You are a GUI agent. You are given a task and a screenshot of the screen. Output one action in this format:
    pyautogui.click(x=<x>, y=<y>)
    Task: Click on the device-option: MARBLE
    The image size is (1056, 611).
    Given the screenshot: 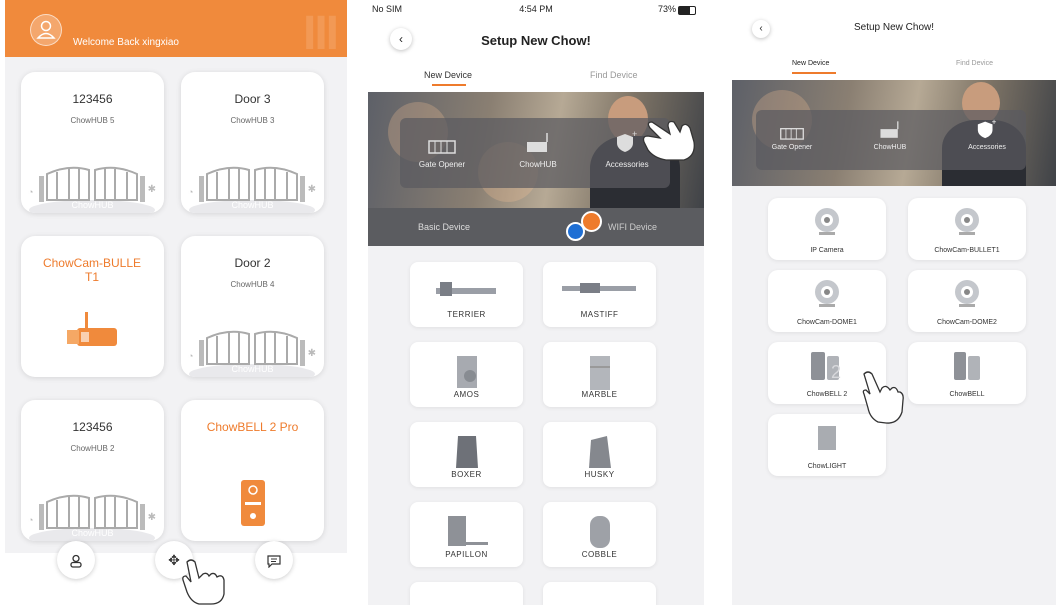 What is the action you would take?
    pyautogui.click(x=599, y=374)
    